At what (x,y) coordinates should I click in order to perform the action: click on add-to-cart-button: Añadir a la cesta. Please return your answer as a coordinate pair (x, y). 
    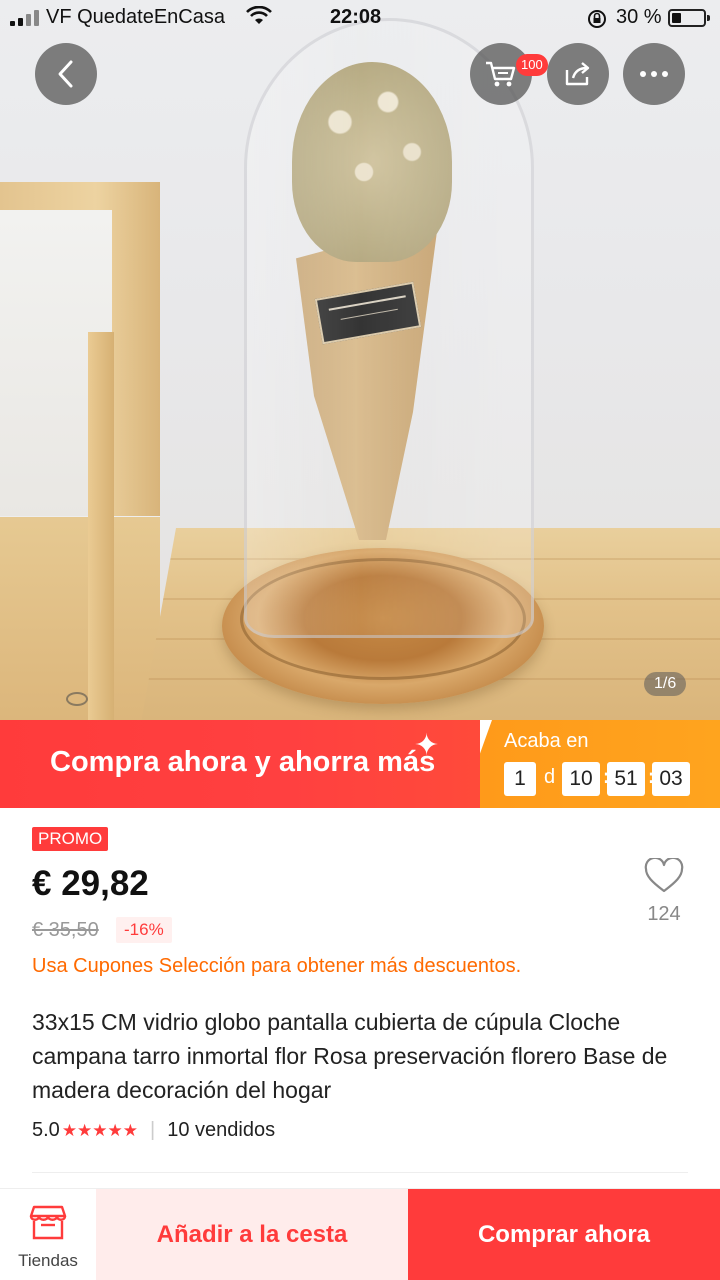
    Looking at the image, I should click on (252, 1234).